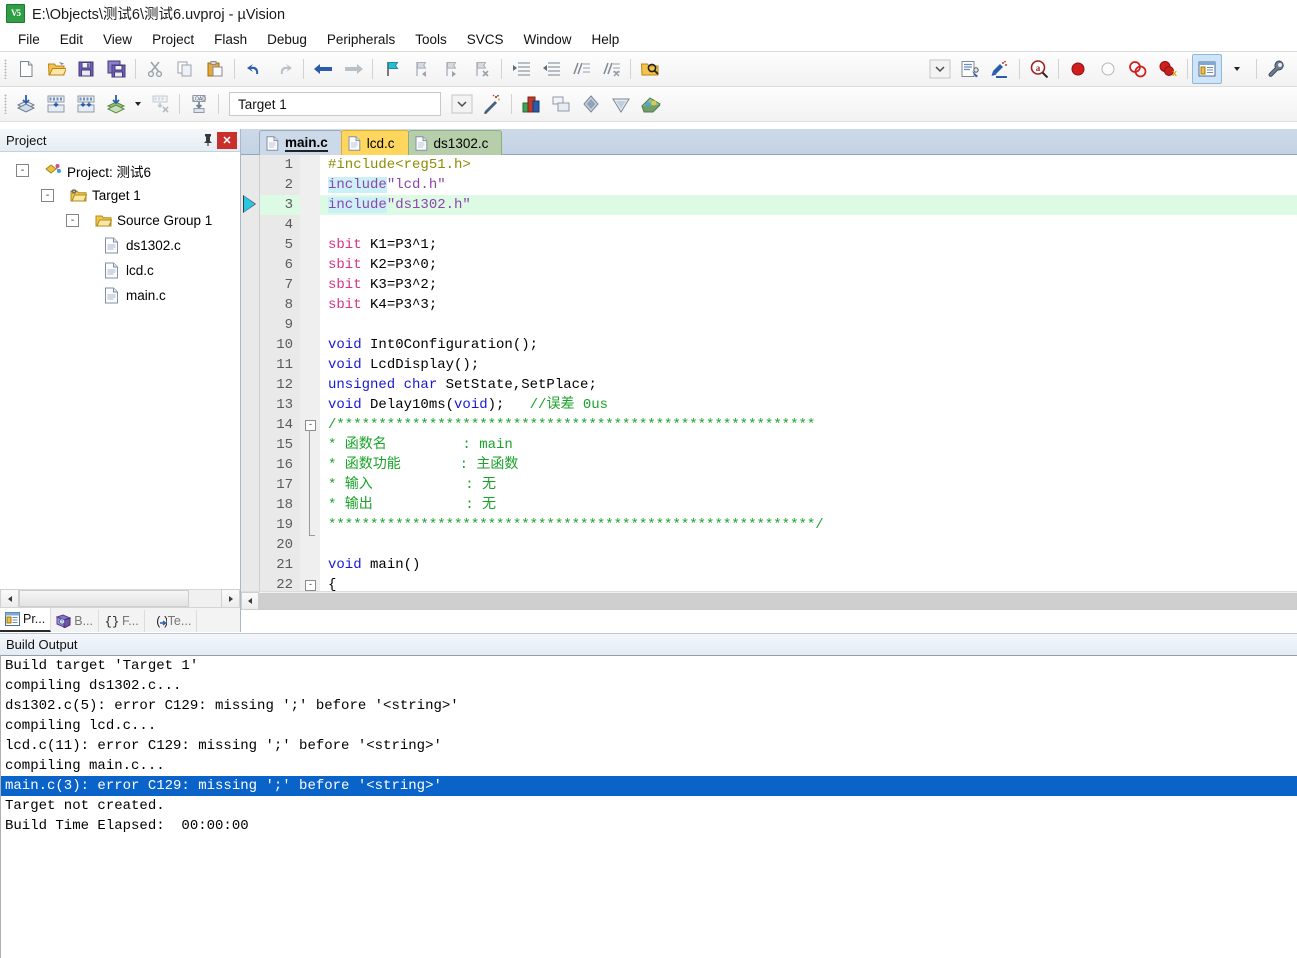 The height and width of the screenshot is (958, 1297). What do you see at coordinates (374, 142) in the screenshot?
I see `editor-tab-lcd-c: lcd.c` at bounding box center [374, 142].